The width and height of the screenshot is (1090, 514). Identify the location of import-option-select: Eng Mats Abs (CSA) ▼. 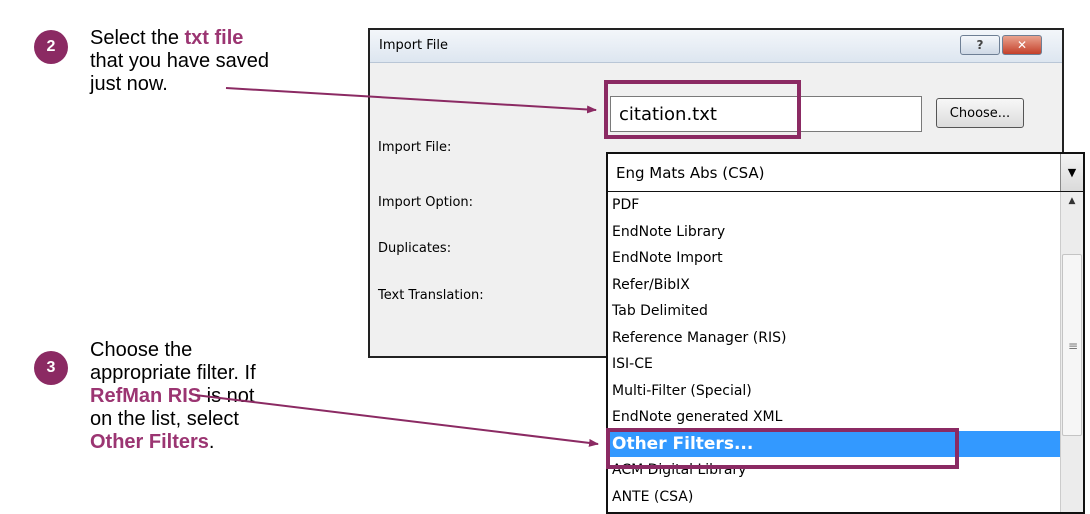
(845, 172).